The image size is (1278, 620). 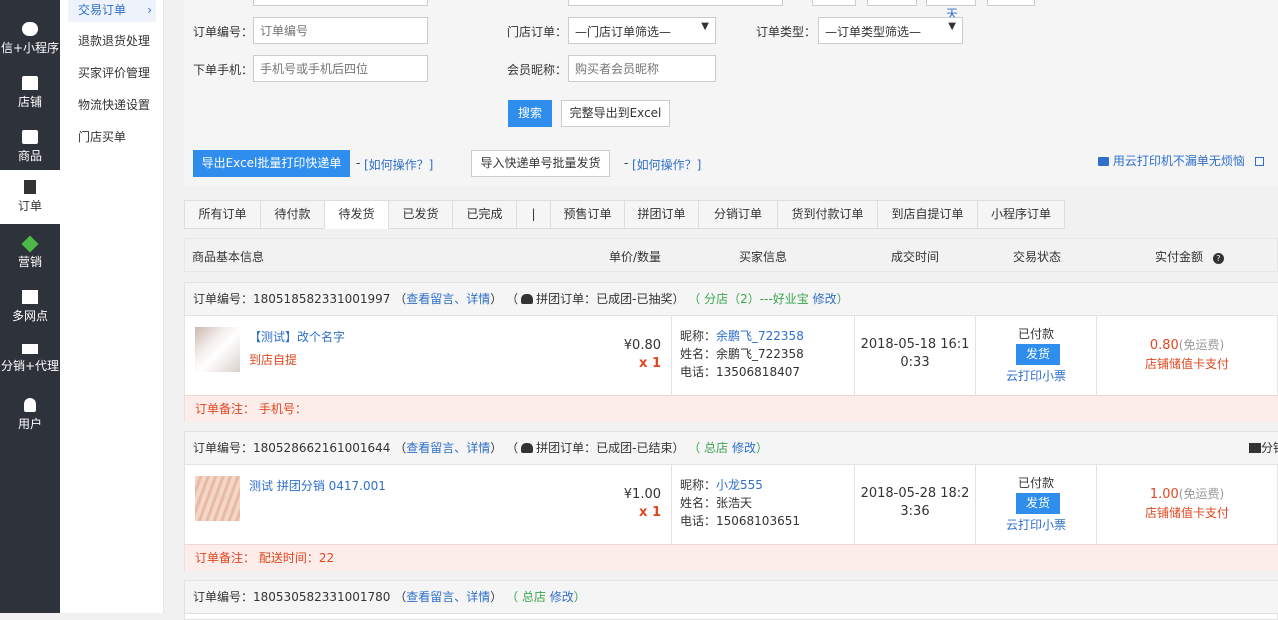 I want to click on order-icon, so click(x=30, y=187).